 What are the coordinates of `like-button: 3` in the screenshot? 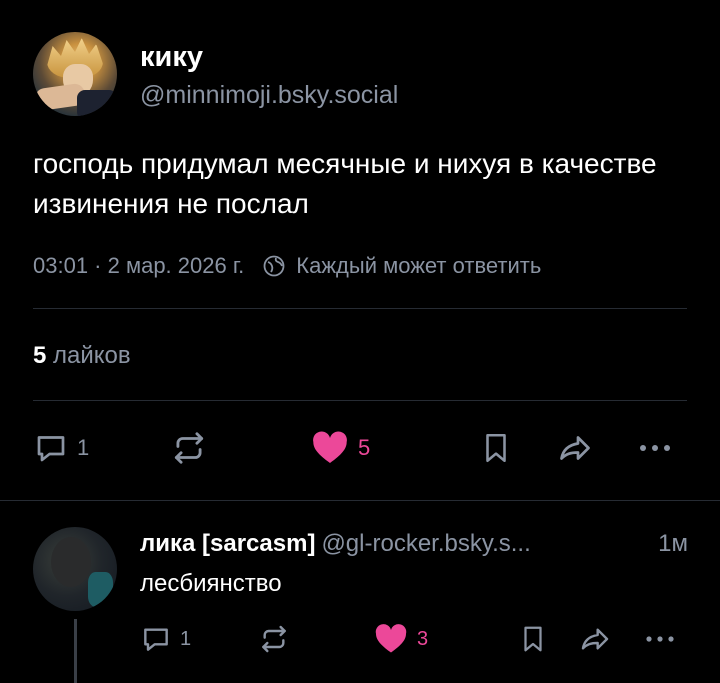 It's located at (400, 639).